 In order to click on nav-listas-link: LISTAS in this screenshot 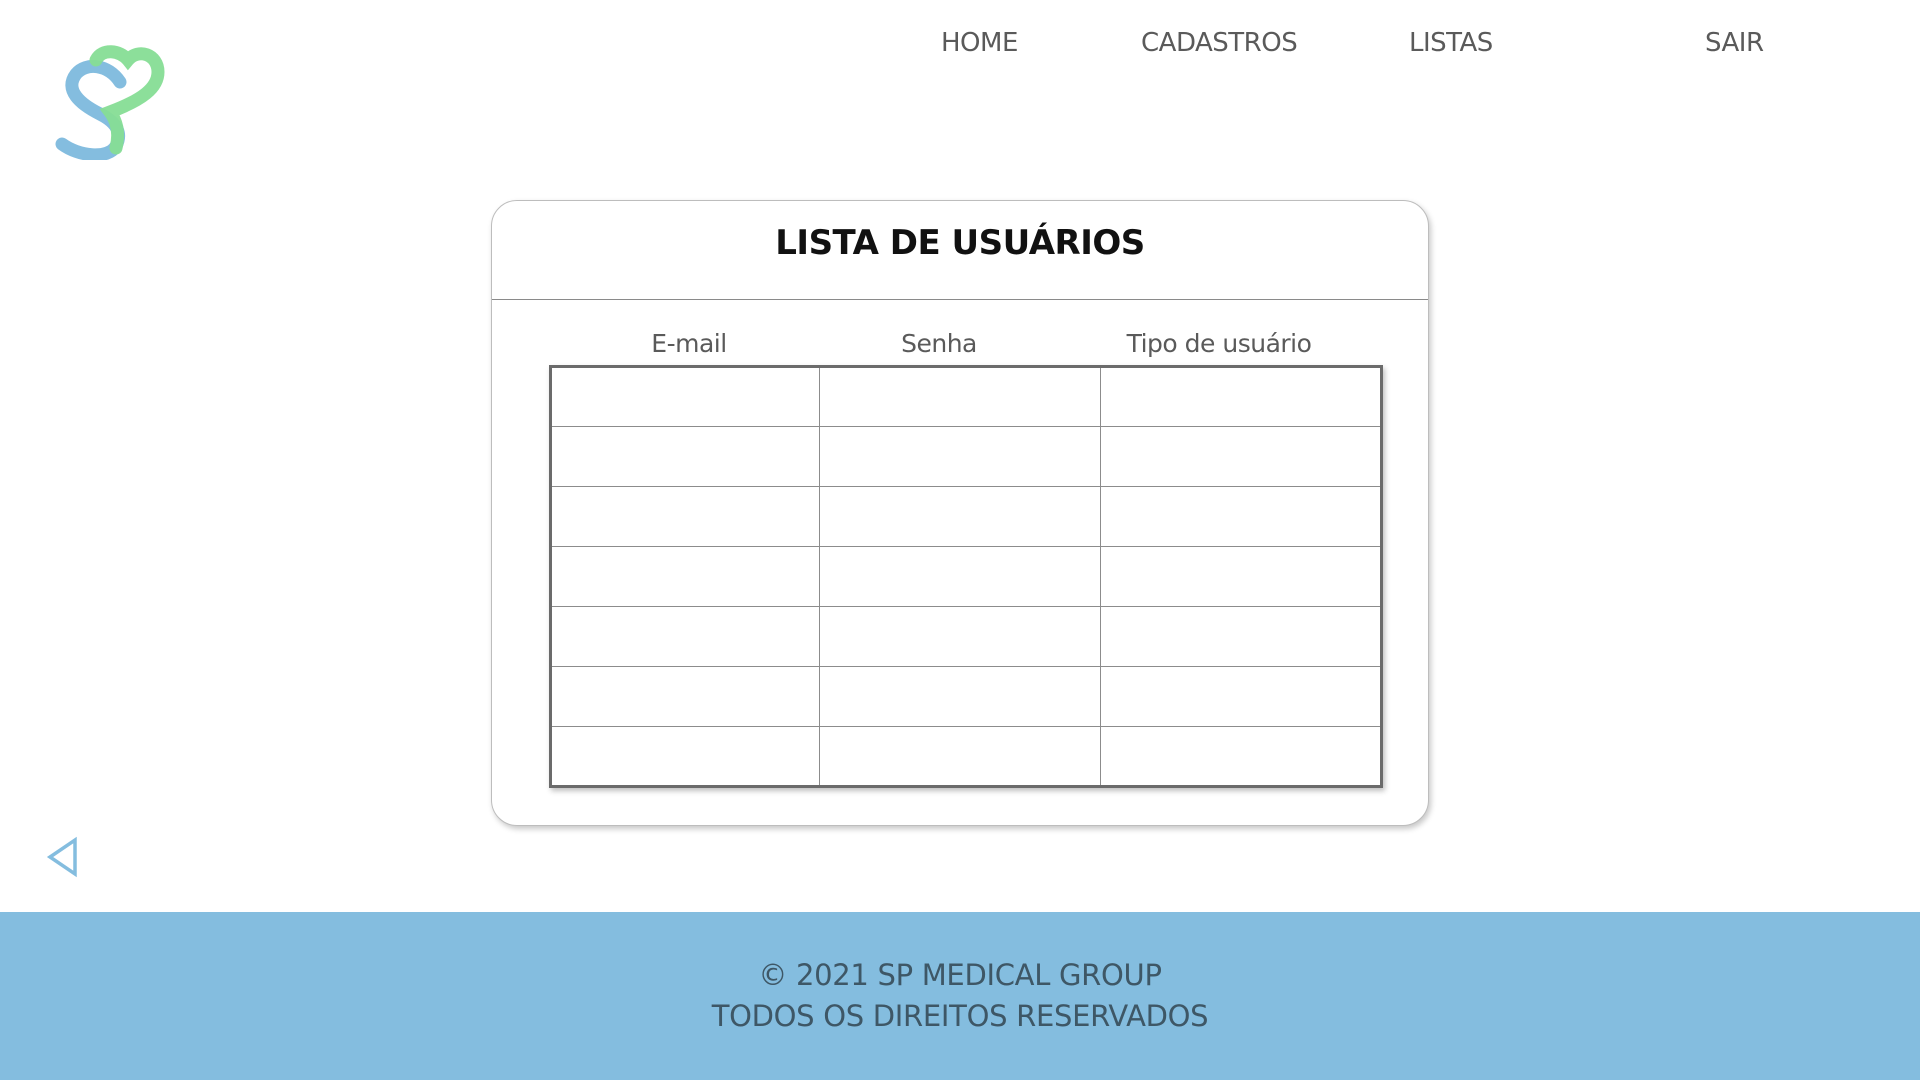, I will do `click(1451, 43)`.